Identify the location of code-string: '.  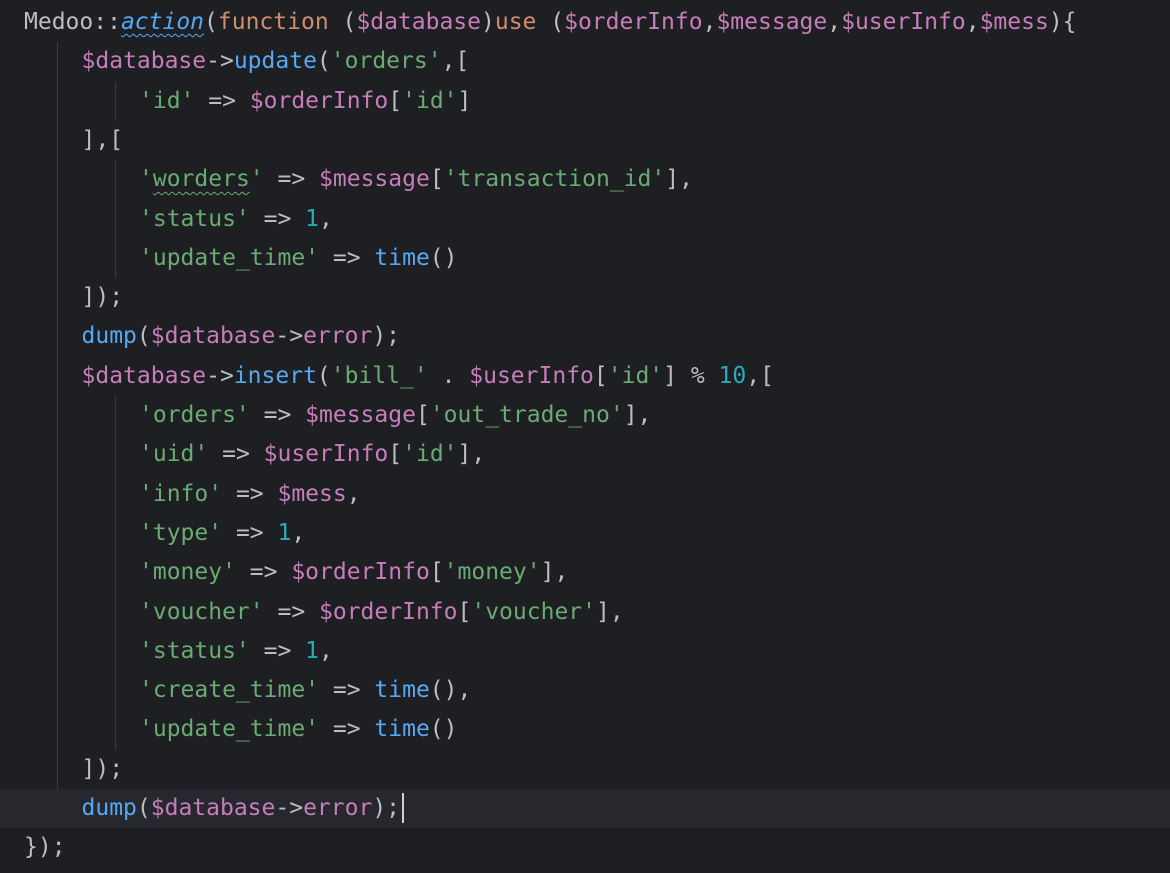
(146, 179).